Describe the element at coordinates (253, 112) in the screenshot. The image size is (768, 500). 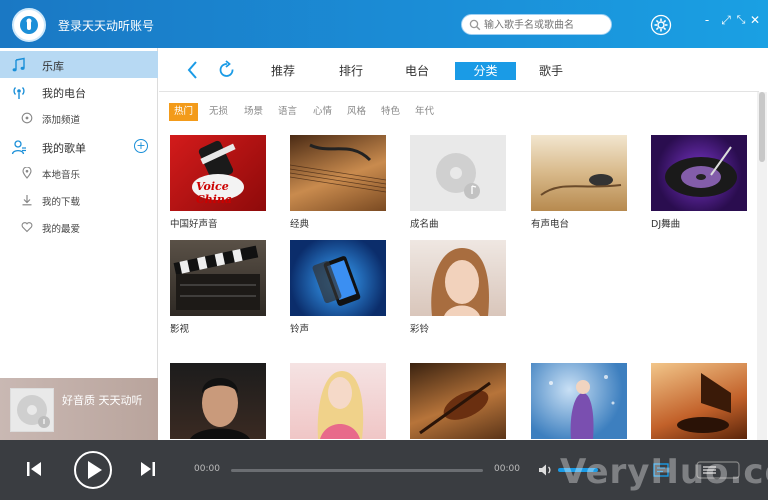
I see `category-scene: 场景` at that location.